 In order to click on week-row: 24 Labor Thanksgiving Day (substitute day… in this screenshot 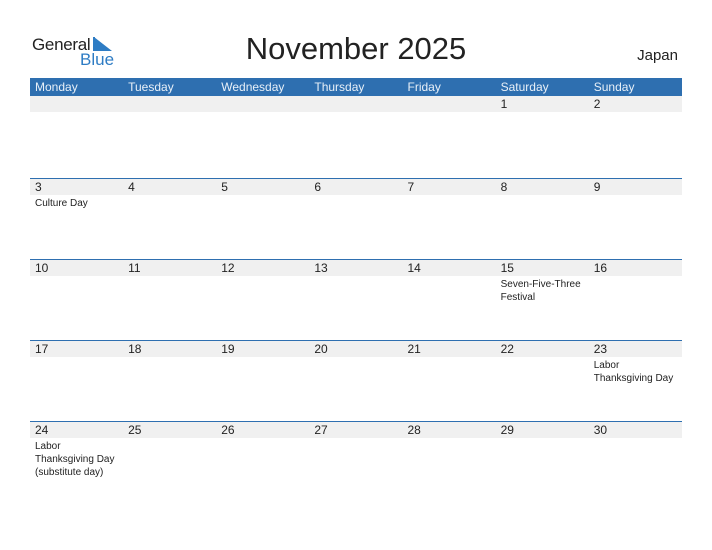, I will do `click(356, 461)`.